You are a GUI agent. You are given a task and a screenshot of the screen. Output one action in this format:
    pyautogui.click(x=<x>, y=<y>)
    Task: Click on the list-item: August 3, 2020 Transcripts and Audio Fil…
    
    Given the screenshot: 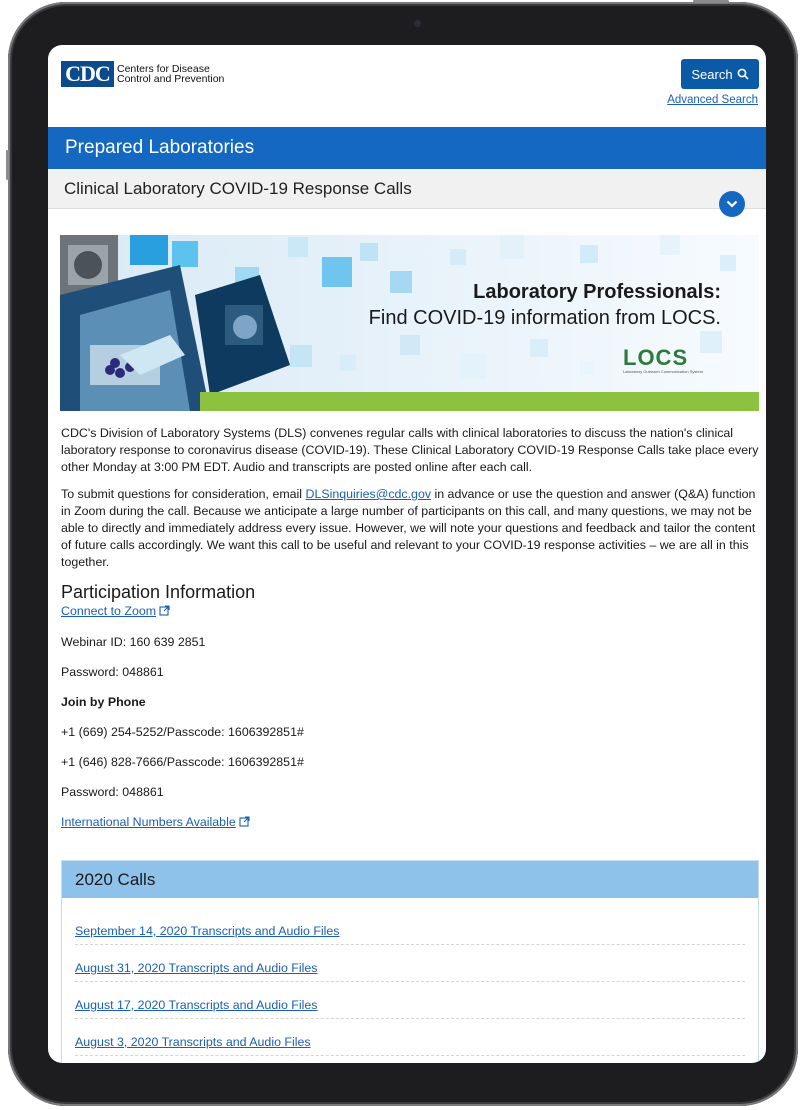 What is the action you would take?
    pyautogui.click(x=410, y=1037)
    